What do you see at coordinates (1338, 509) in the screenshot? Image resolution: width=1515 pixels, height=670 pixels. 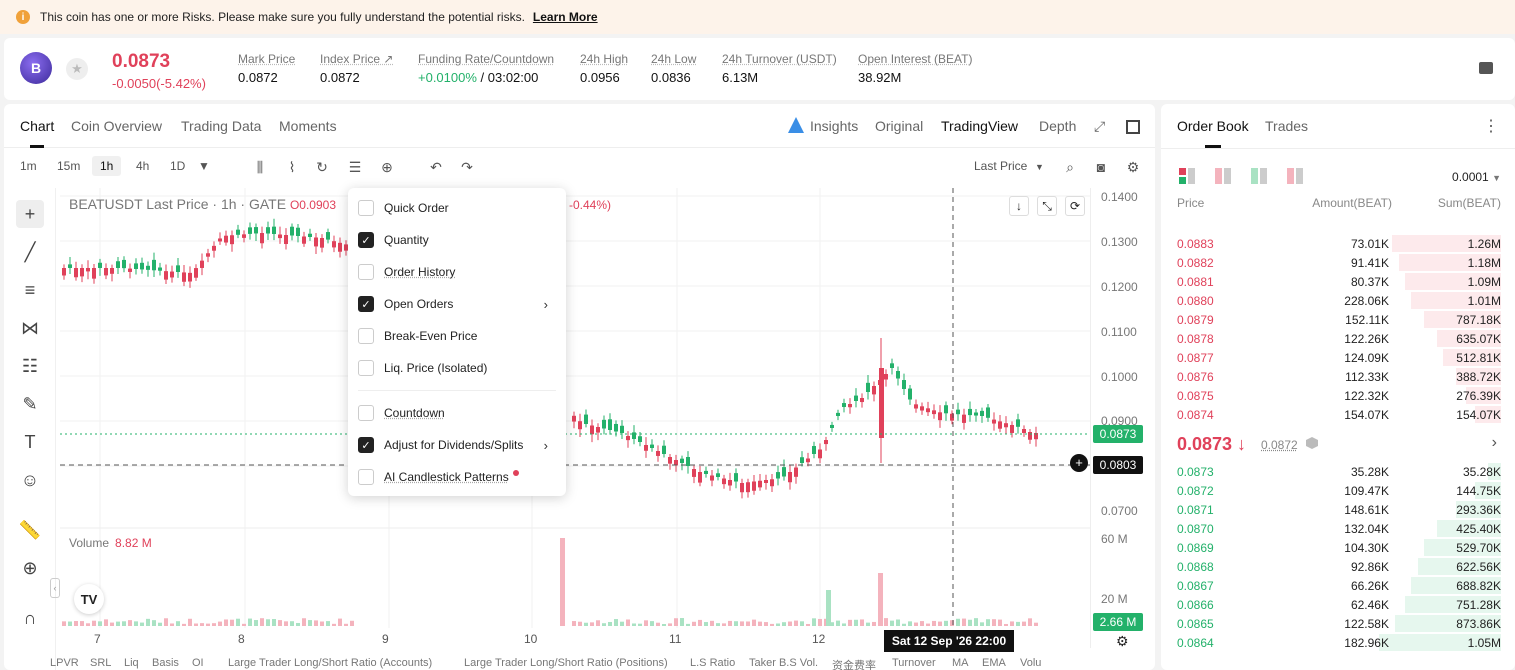 I see `bid-row: 0.0871 148.61K 293.36K` at bounding box center [1338, 509].